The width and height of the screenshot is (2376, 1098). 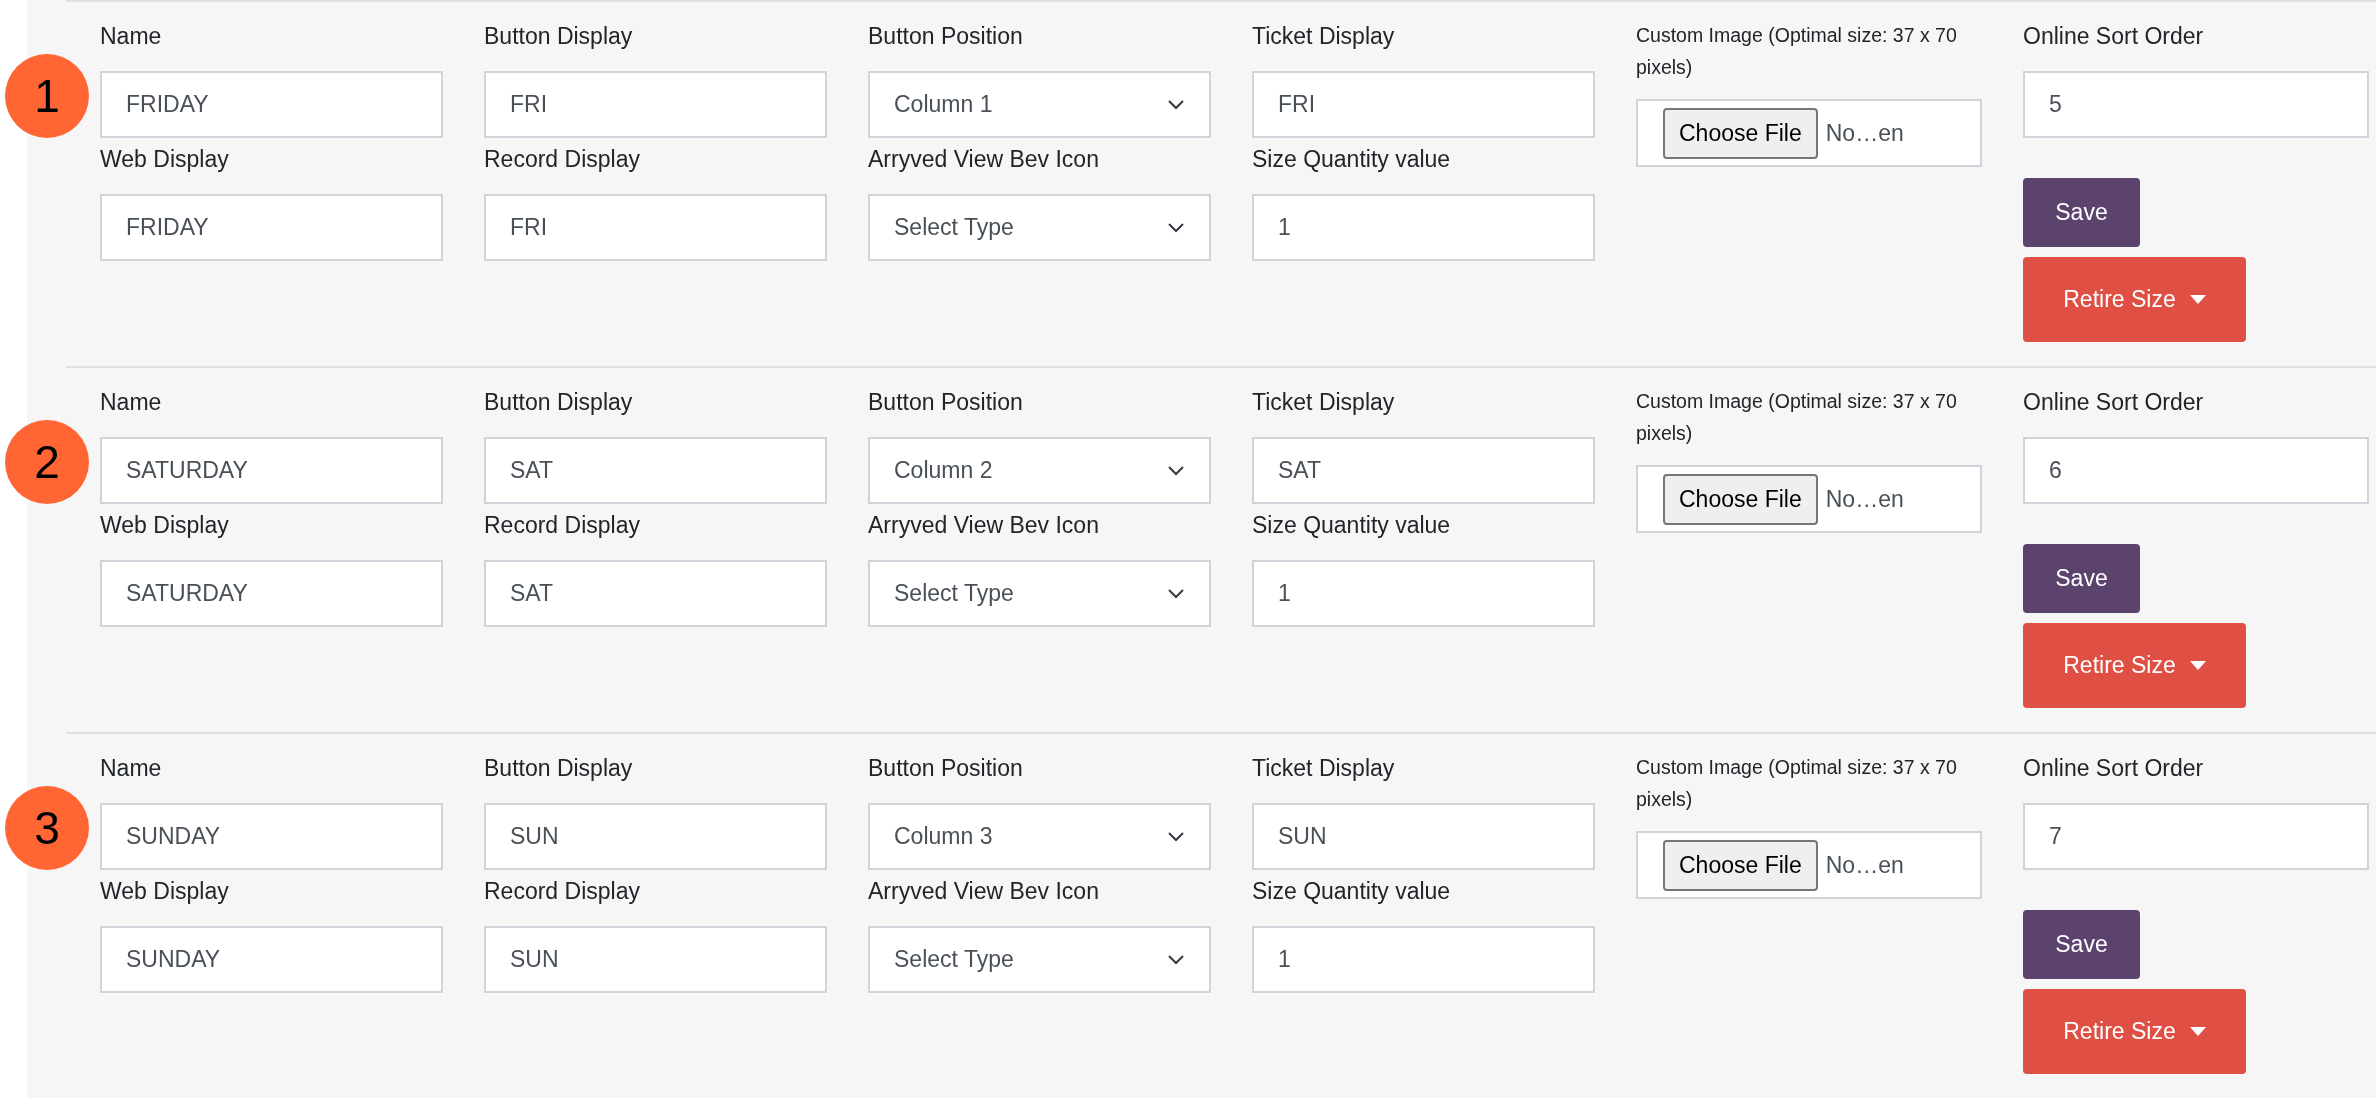 What do you see at coordinates (2196, 470) in the screenshot?
I see `sort-order-input: 6` at bounding box center [2196, 470].